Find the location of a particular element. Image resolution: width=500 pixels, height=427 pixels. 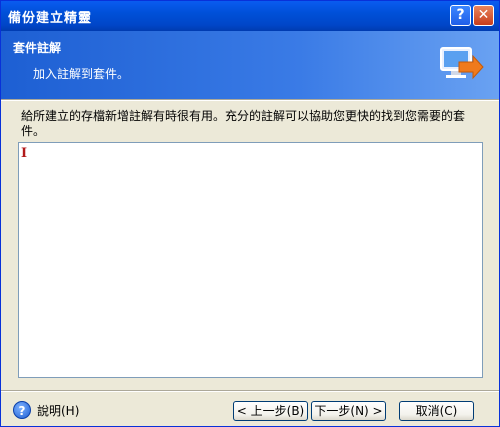

header-separator is located at coordinates (250, 100).